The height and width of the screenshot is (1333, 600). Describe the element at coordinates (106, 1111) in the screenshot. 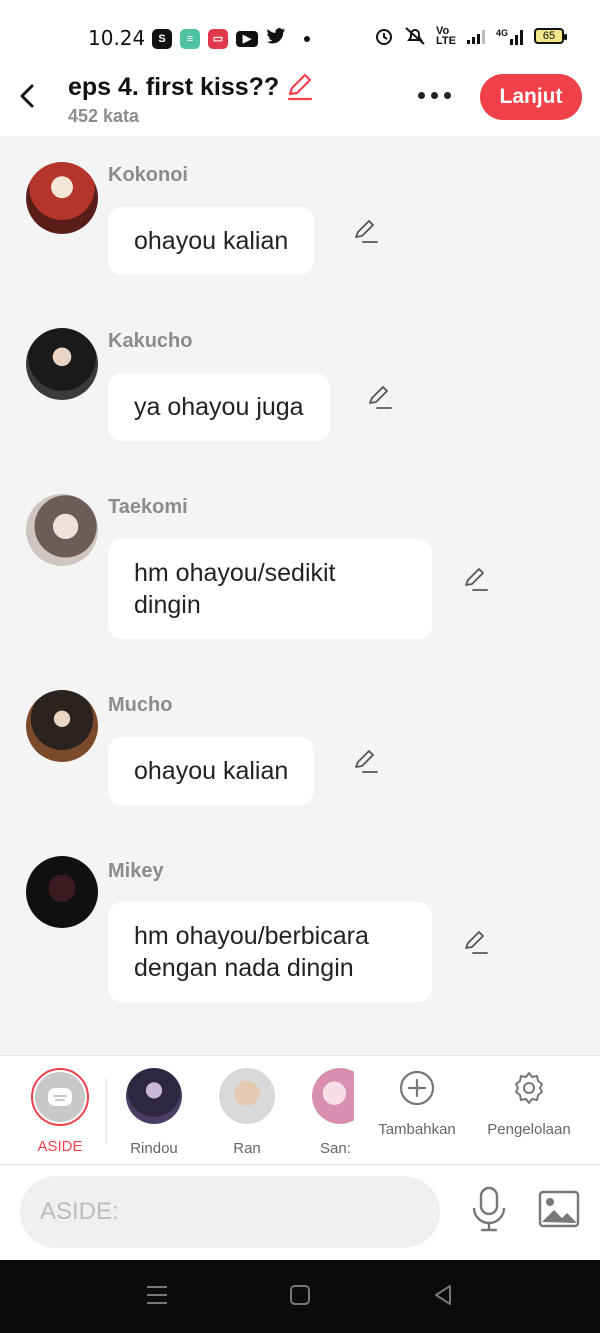

I see `divider` at that location.